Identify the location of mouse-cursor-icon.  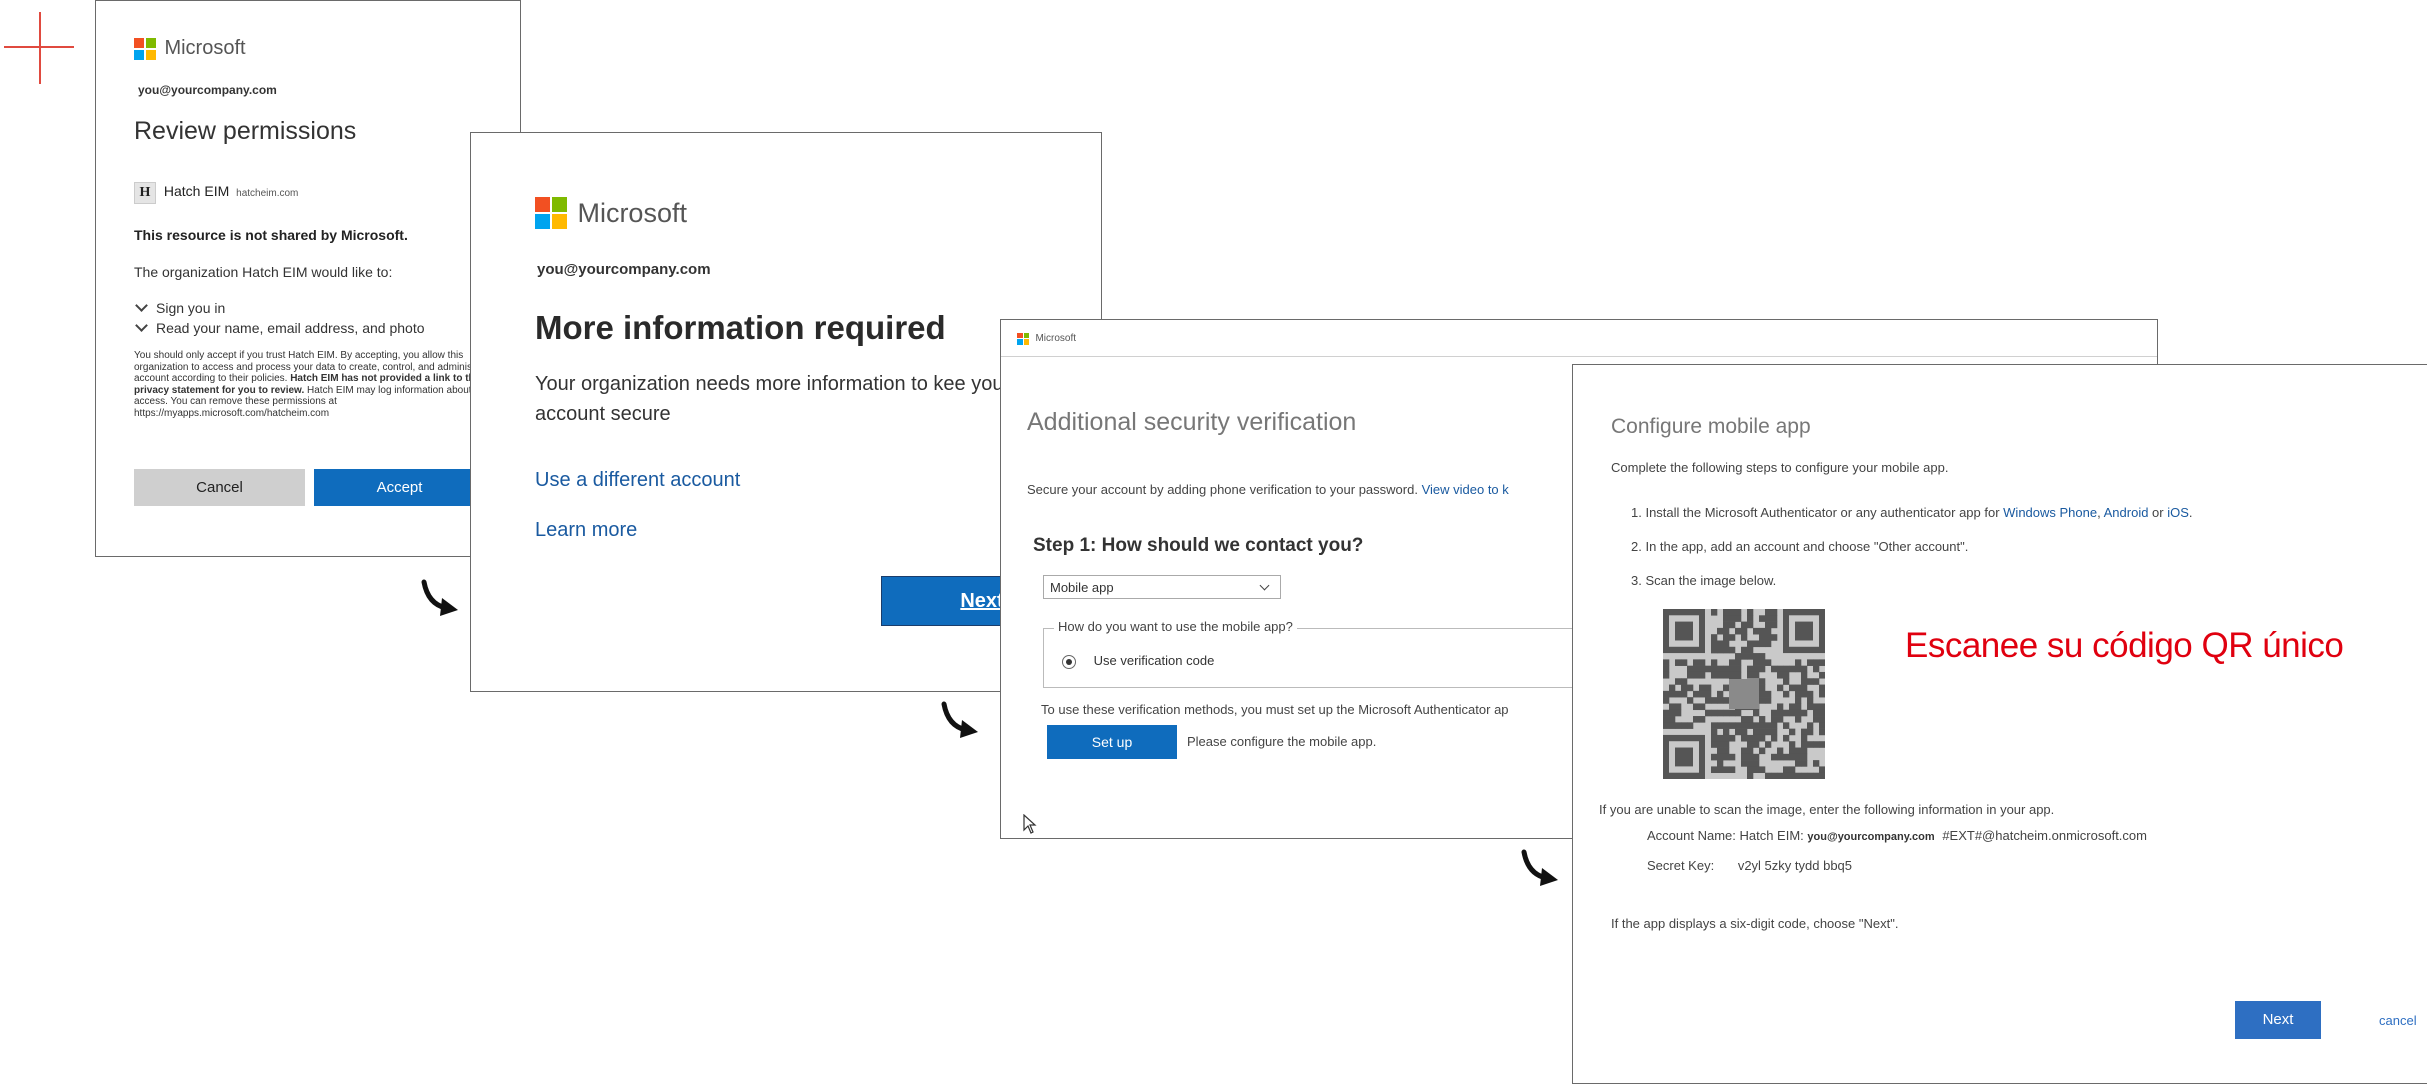
(1030, 824).